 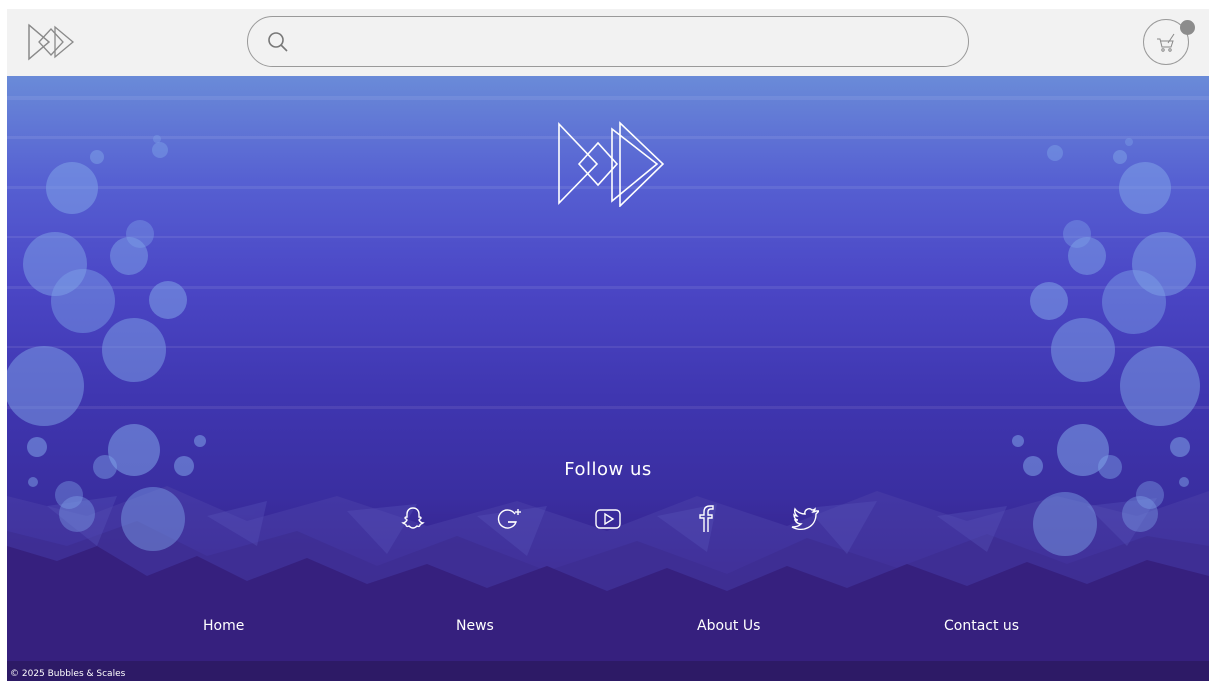 What do you see at coordinates (413, 519) in the screenshot?
I see `snapchat-icon` at bounding box center [413, 519].